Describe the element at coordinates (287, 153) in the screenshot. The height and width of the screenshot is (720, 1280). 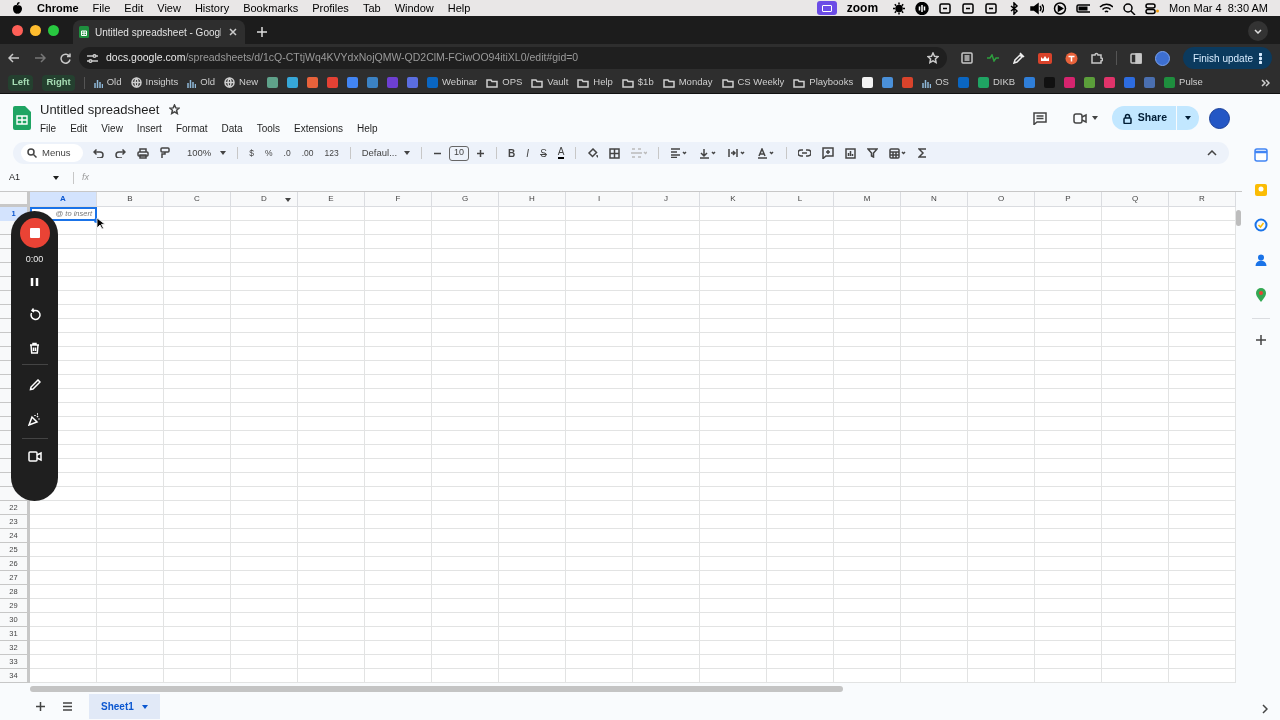
I see `number-format-button: .0` at that location.